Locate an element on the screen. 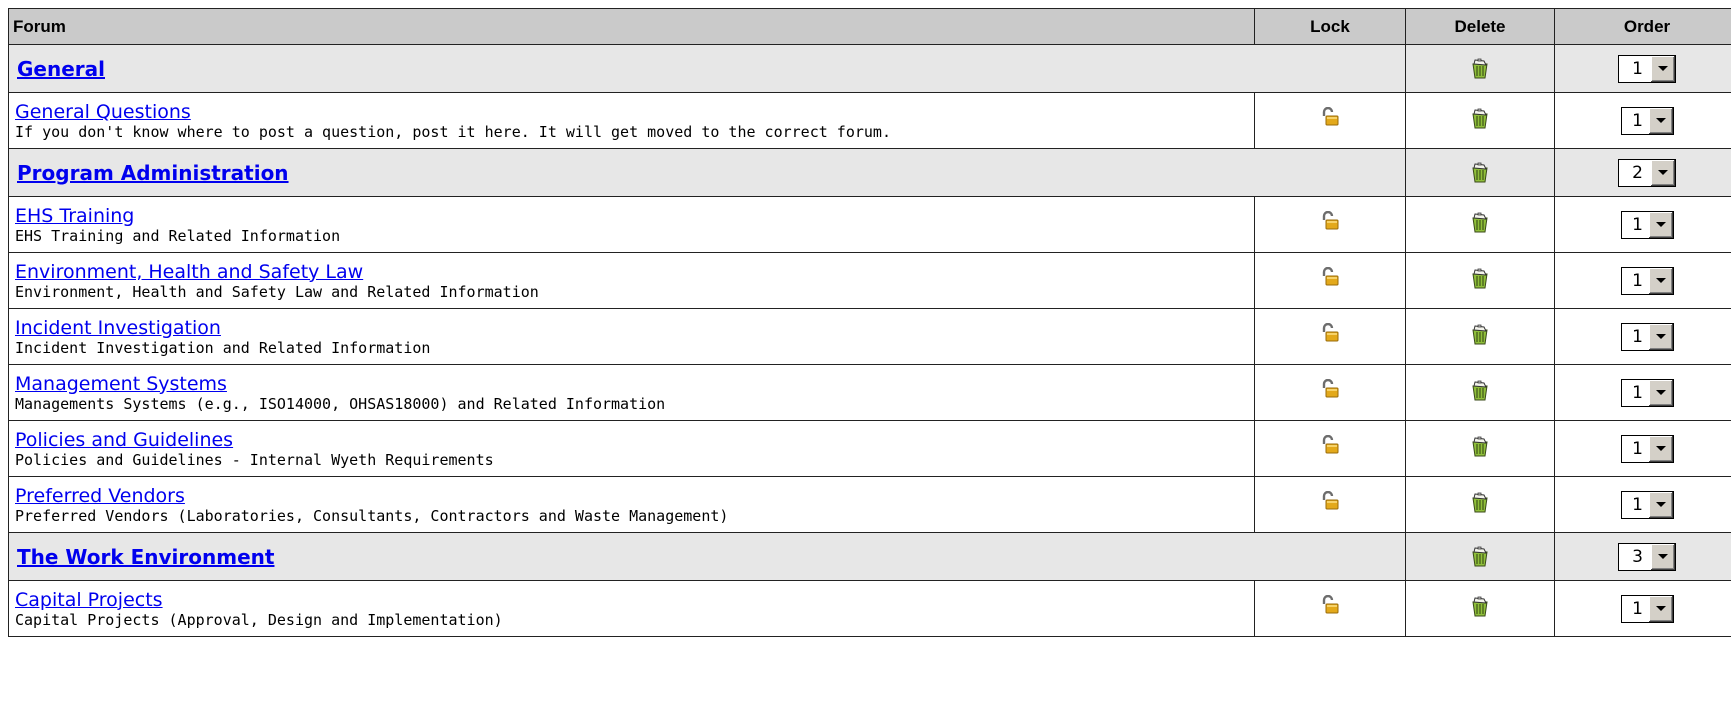  order-select: 3 is located at coordinates (1647, 556).